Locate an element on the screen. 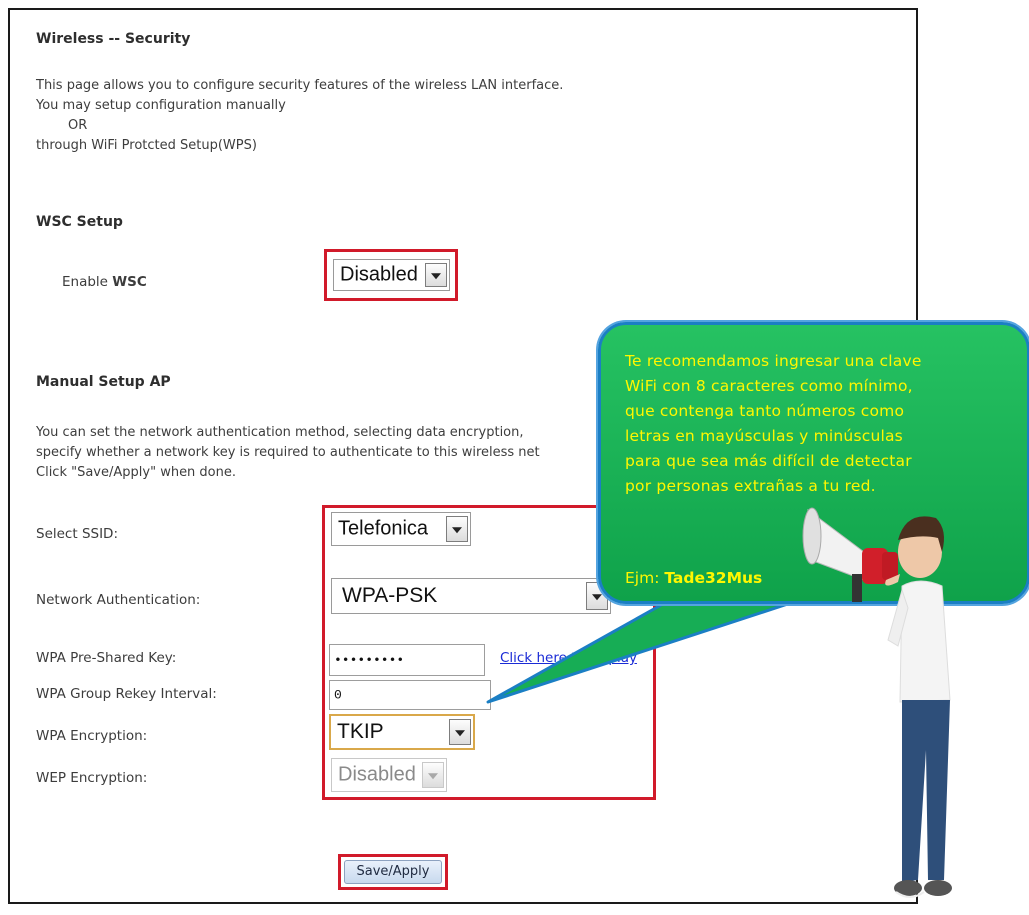 The image size is (1029, 915). encryption-label: WPA Encryption: is located at coordinates (92, 736).